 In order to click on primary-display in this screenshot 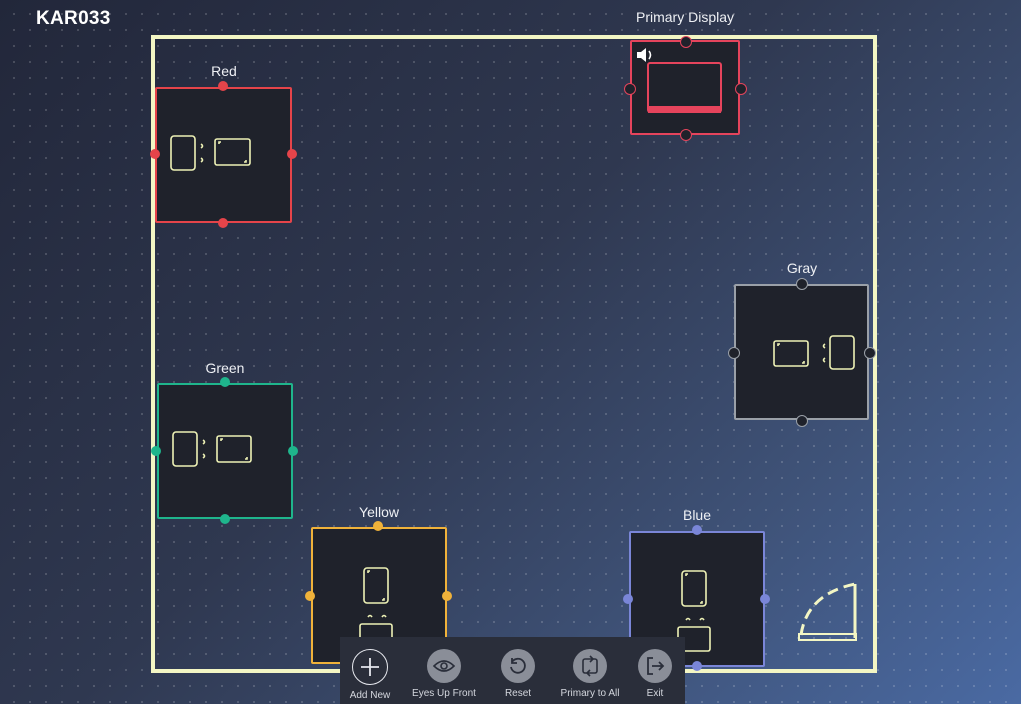, I will do `click(685, 87)`.